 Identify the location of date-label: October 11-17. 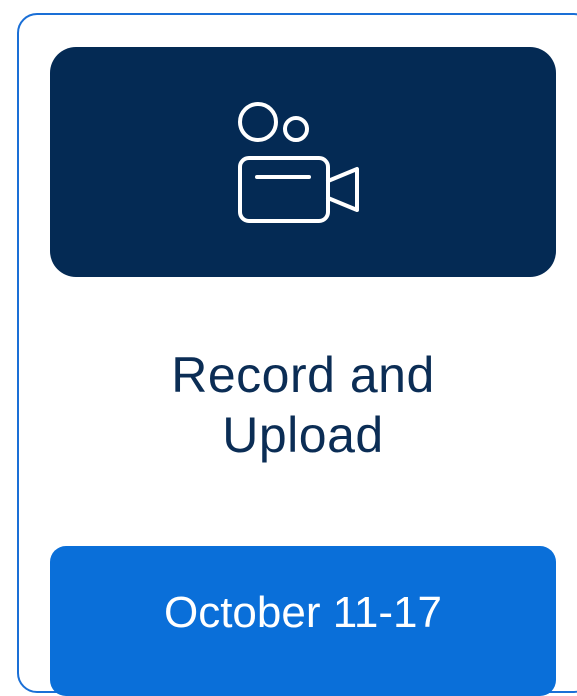
(302, 612).